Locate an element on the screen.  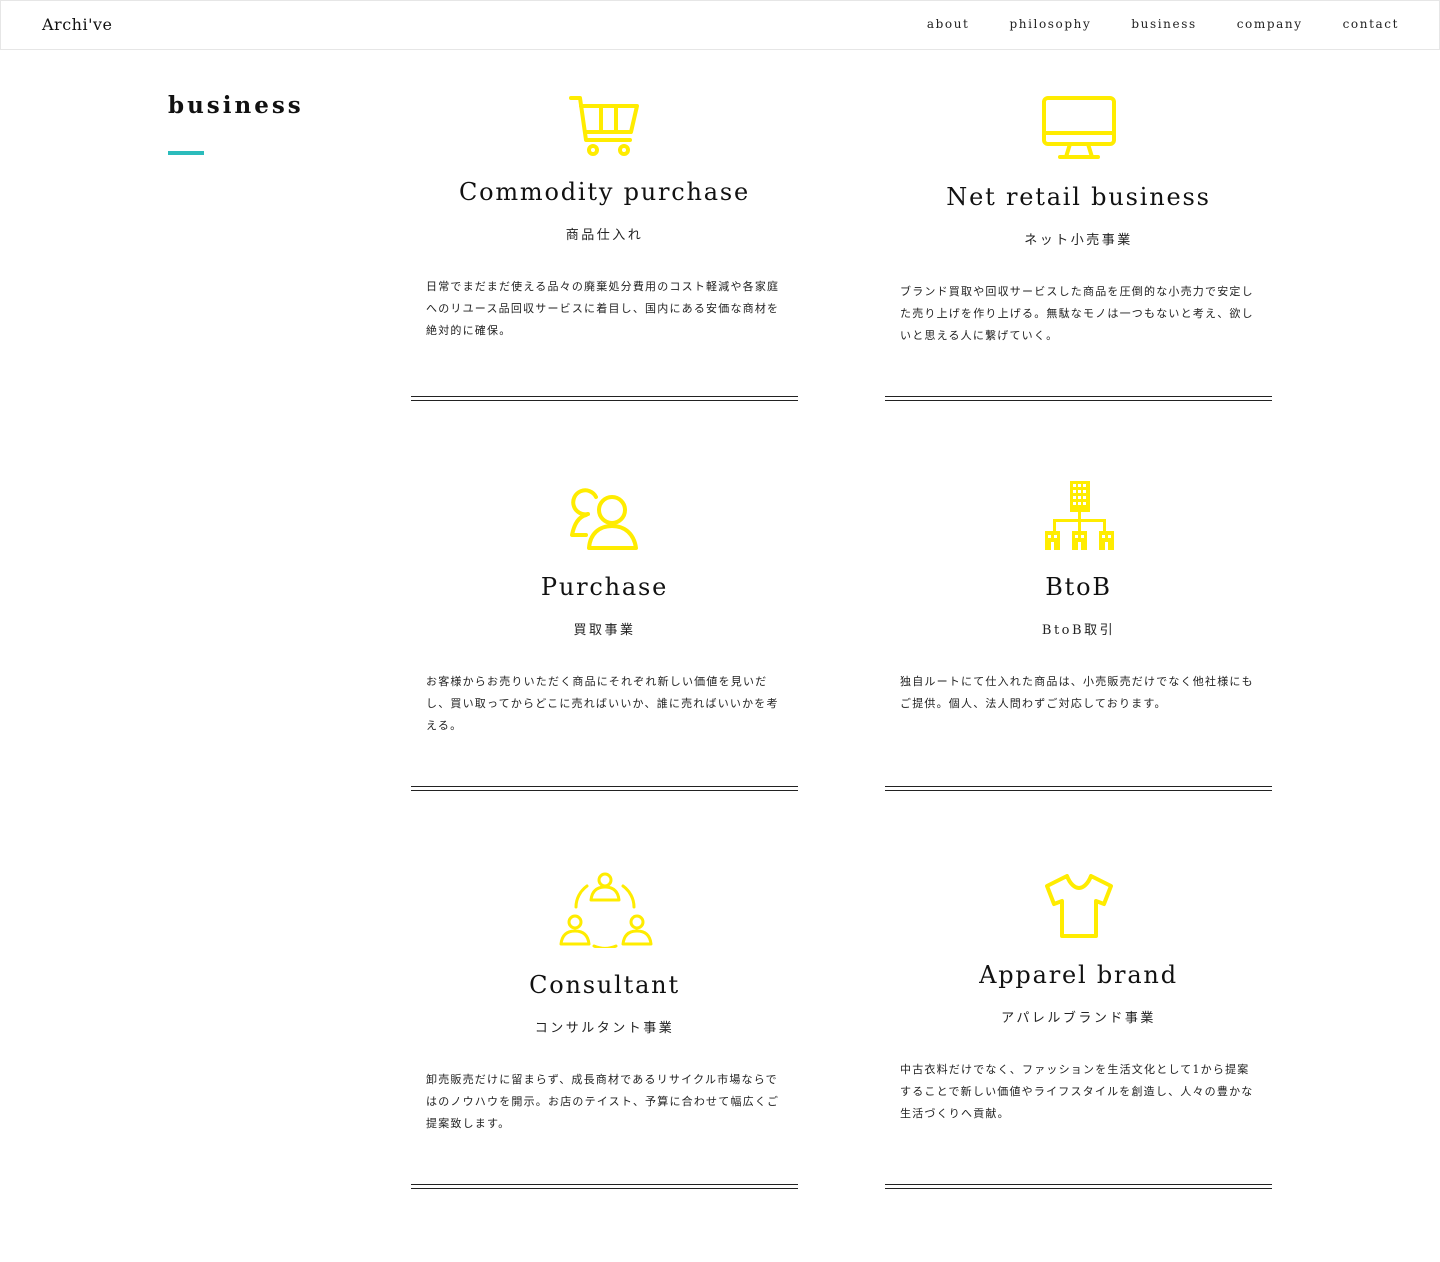
tshirt-icon is located at coordinates (1079, 908).